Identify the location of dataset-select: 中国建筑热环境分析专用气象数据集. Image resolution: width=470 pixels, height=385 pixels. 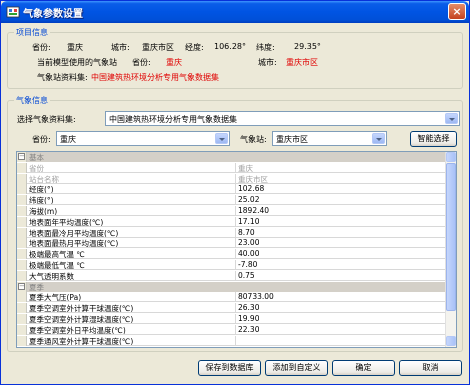
(282, 118).